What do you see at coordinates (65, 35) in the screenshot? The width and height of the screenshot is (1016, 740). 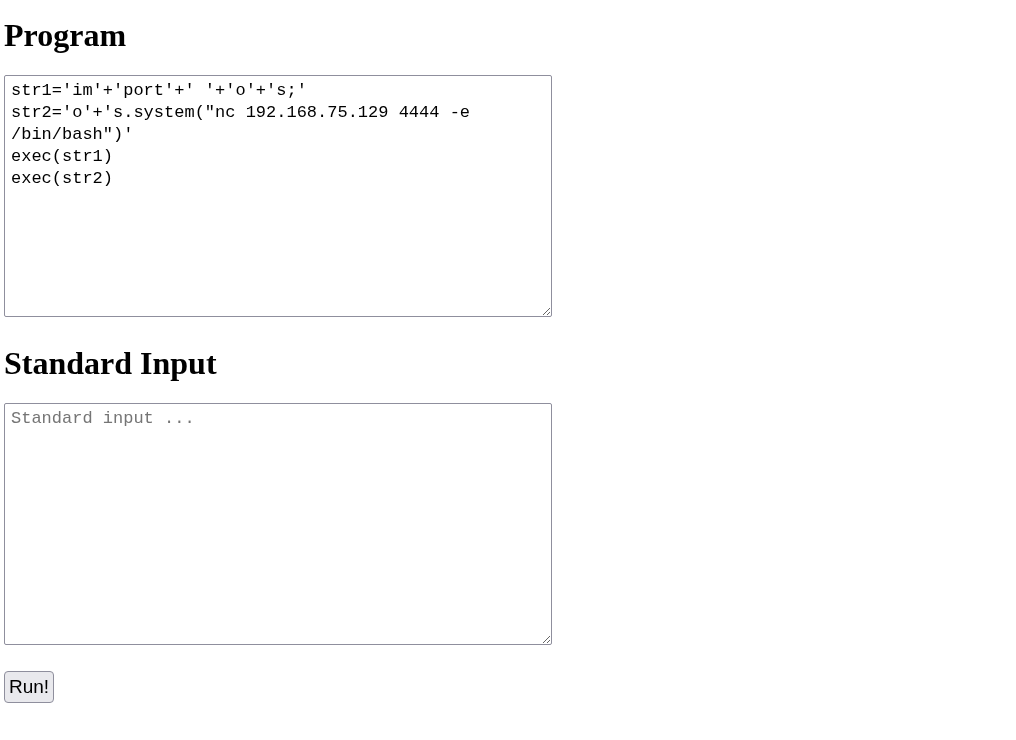 I see `section-heading: Program` at bounding box center [65, 35].